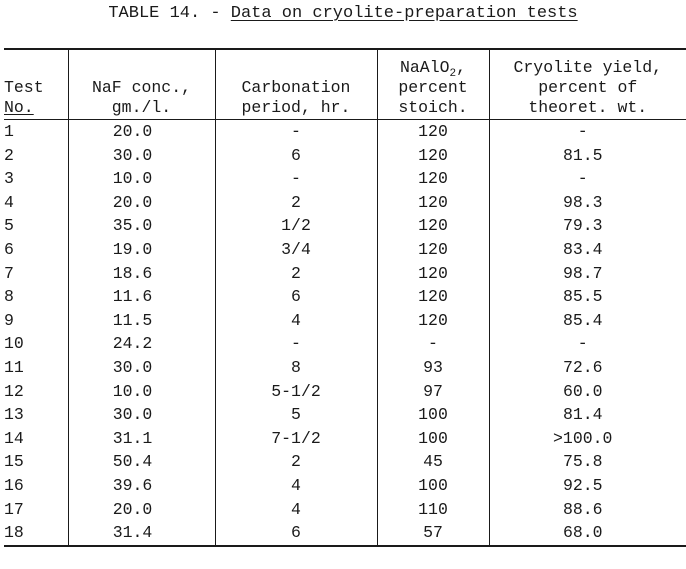 Image resolution: width=686 pixels, height=569 pixels. I want to click on table-row: 14 31.1 7-1/2 100 >100.0, so click(345, 438).